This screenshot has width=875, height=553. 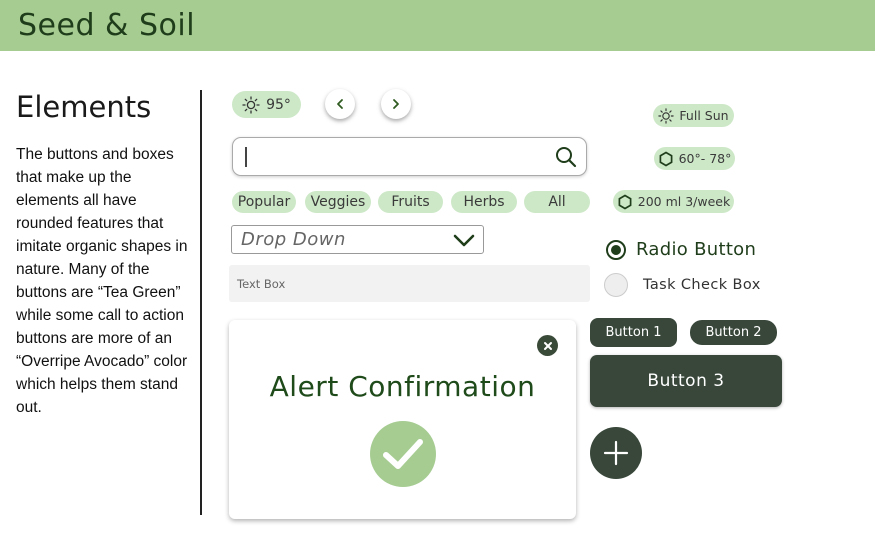 What do you see at coordinates (402, 386) in the screenshot?
I see `alert-title: Alert Confirmation` at bounding box center [402, 386].